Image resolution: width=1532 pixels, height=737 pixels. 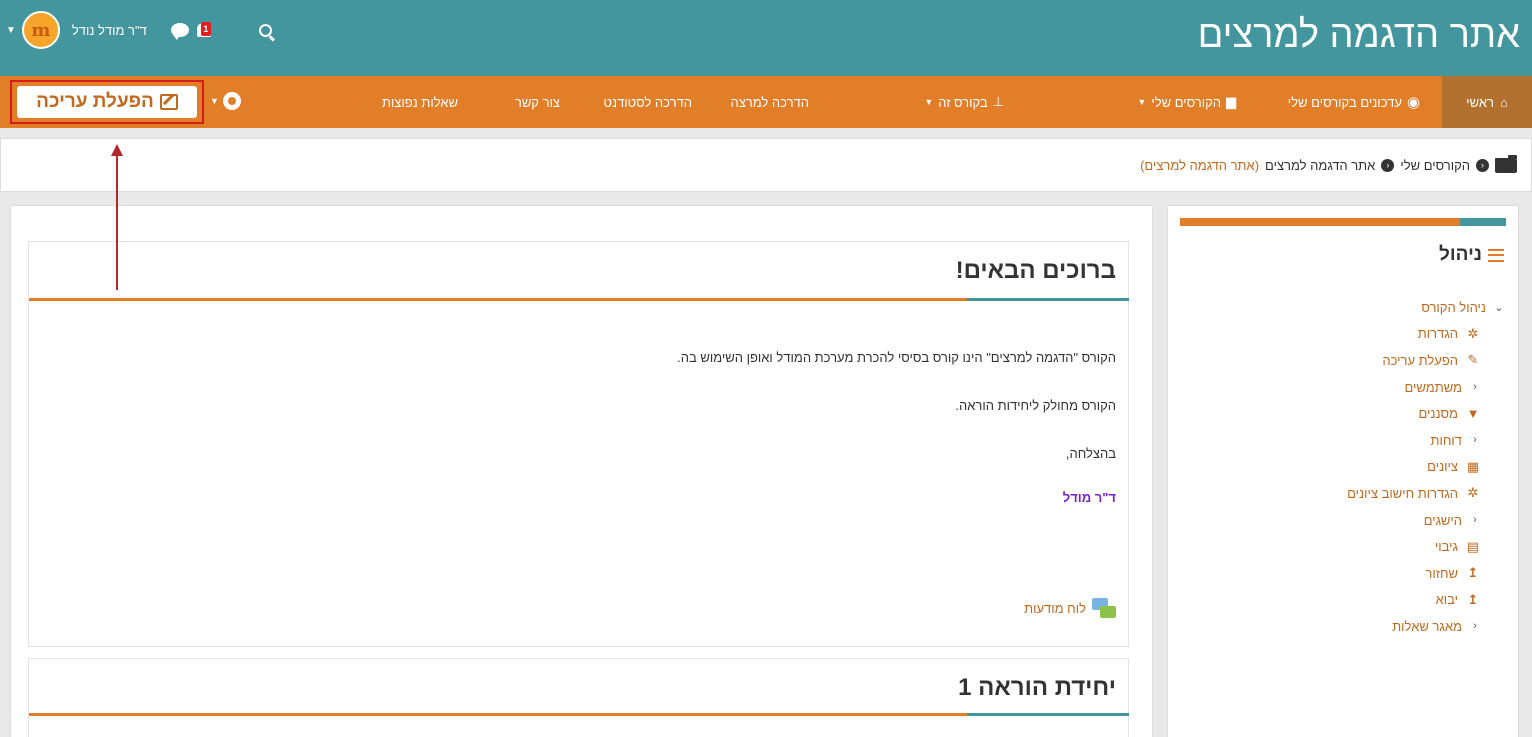 What do you see at coordinates (1231, 101) in the screenshot?
I see `briefcase-icon: ▆` at bounding box center [1231, 101].